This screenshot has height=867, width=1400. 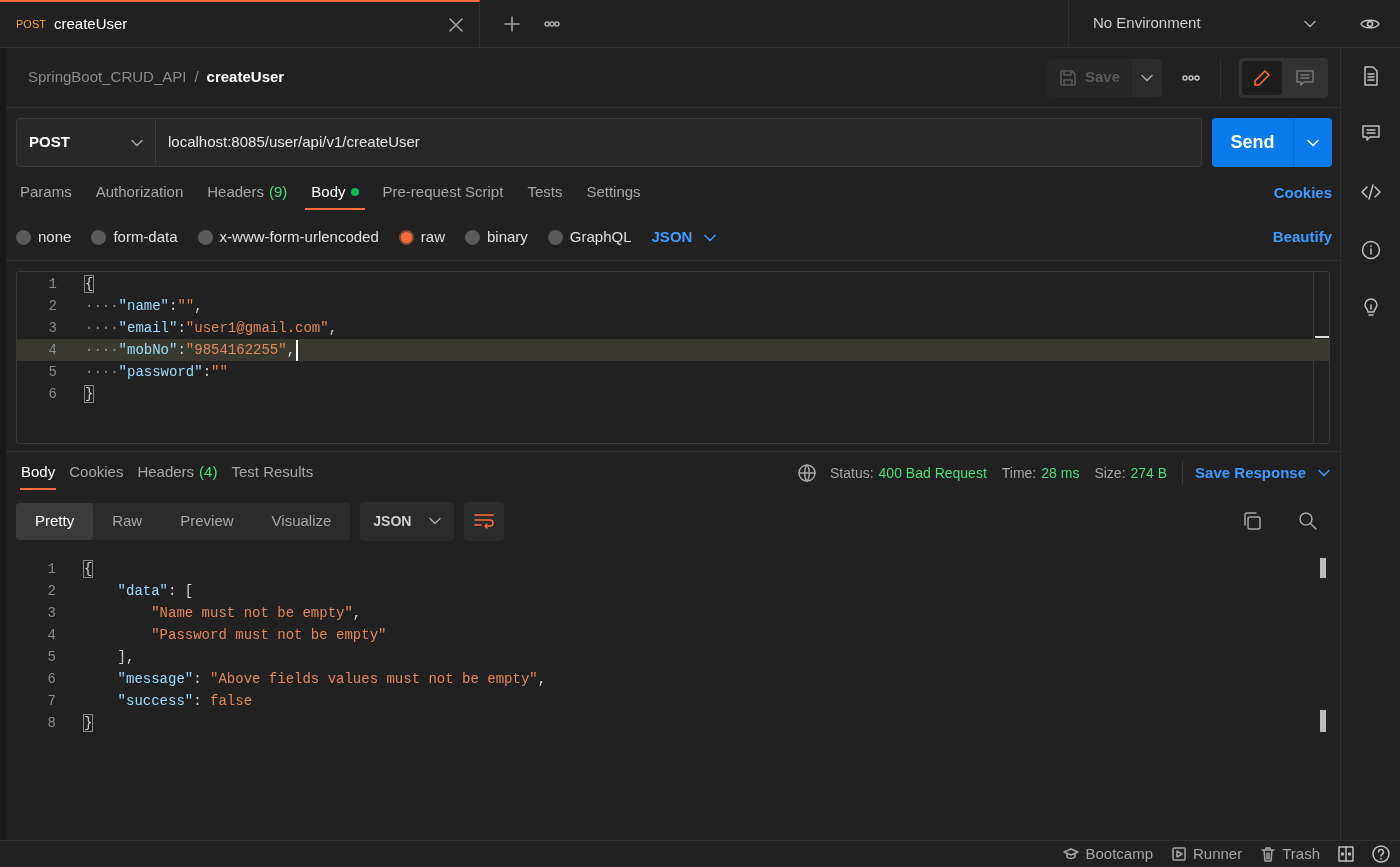 I want to click on meta-value: 400 Bad Request, so click(x=932, y=473).